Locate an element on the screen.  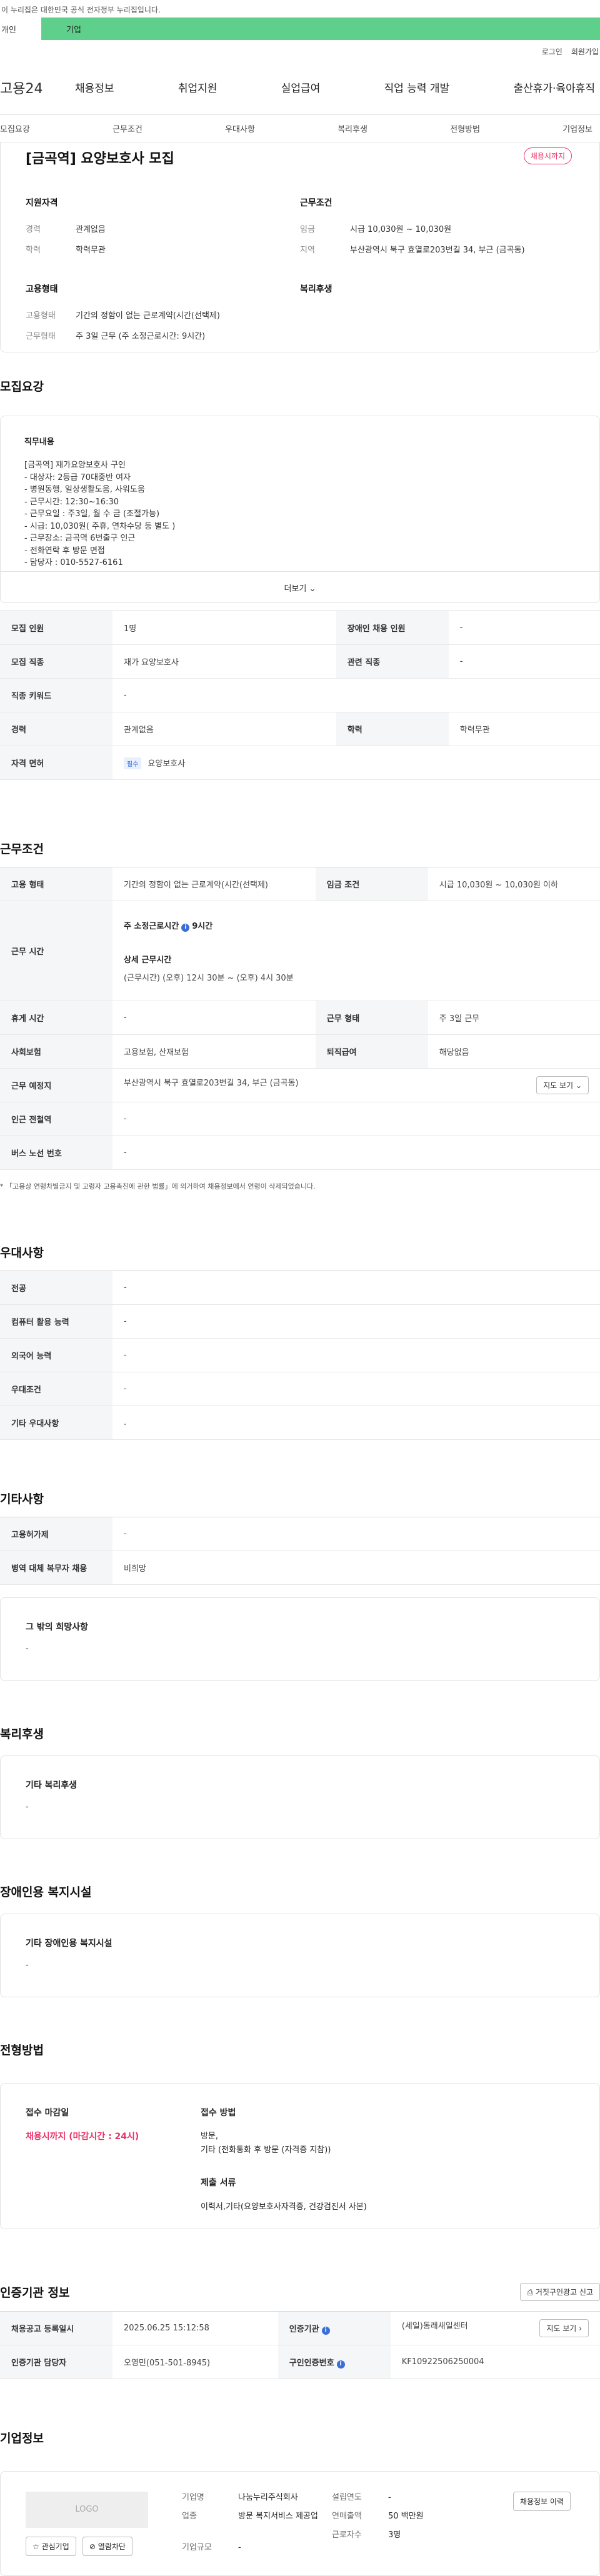
tab-corporate: 기업 is located at coordinates (321, 28).